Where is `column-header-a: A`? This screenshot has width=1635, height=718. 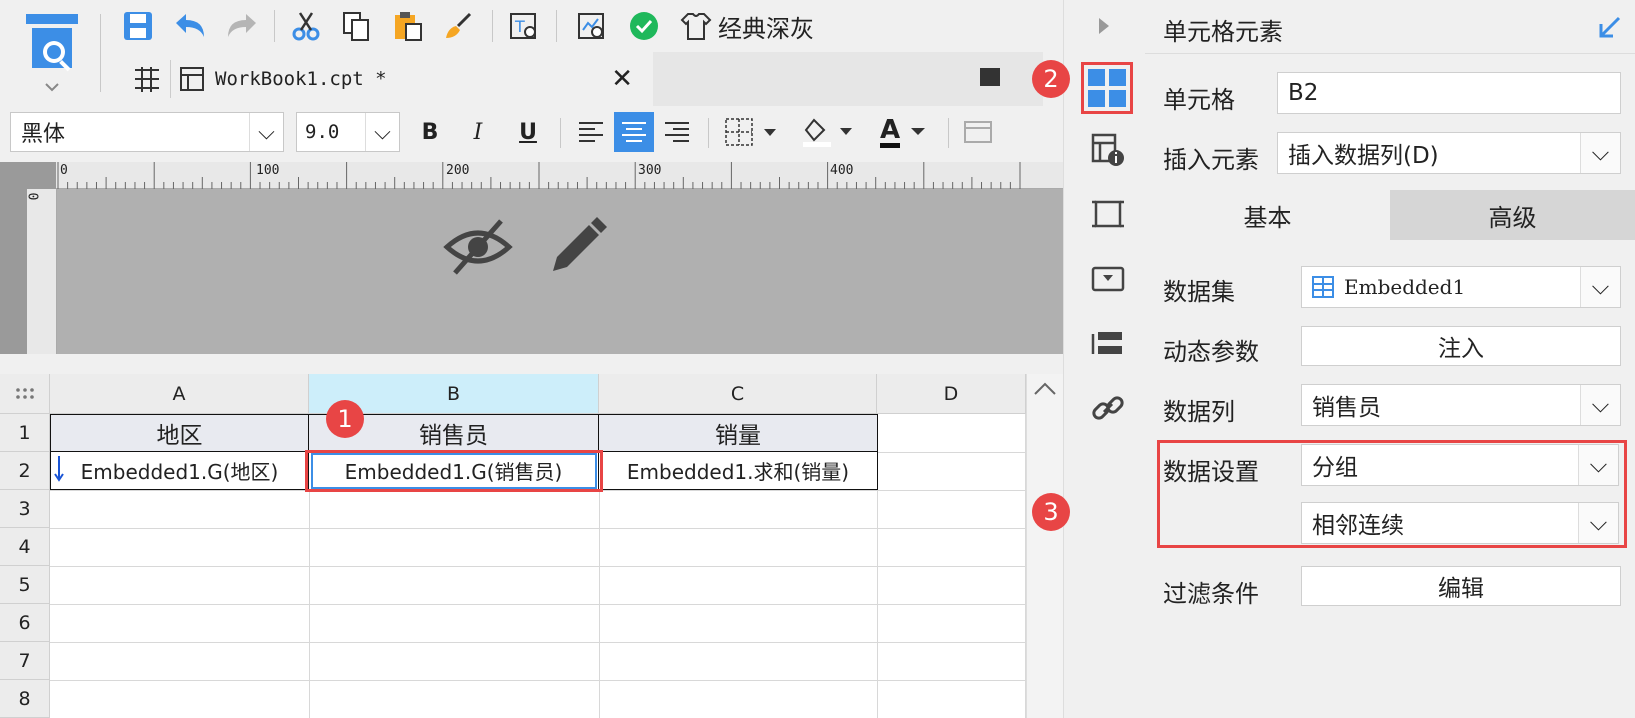 column-header-a: A is located at coordinates (179, 394).